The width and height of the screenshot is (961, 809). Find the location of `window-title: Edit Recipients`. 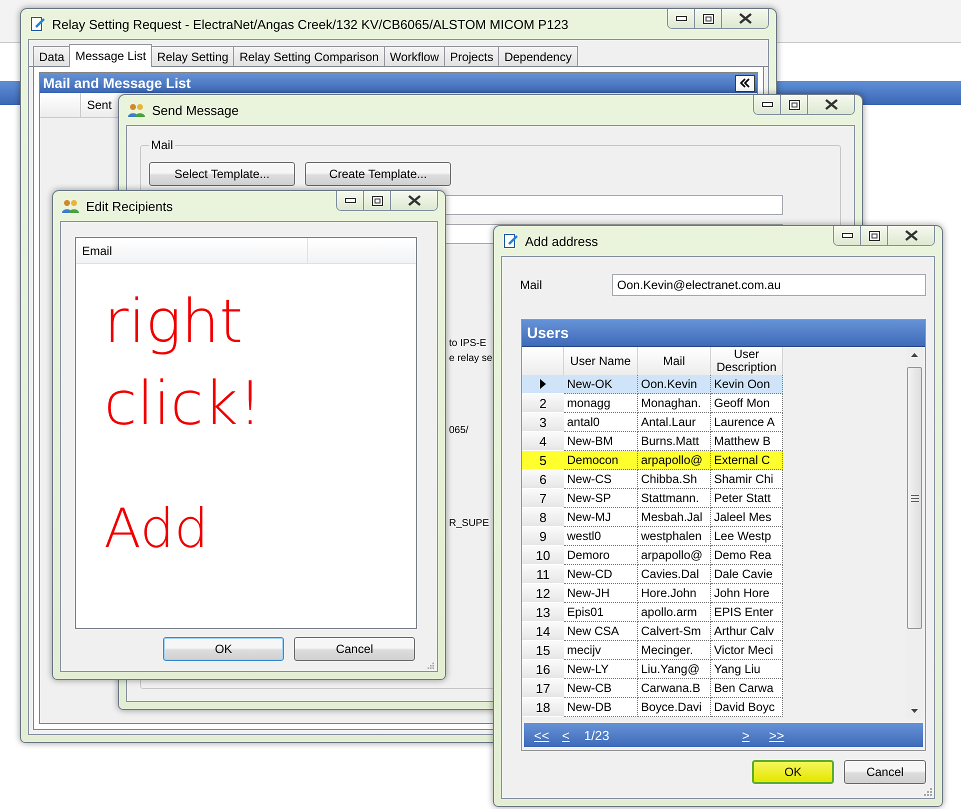

window-title: Edit Recipients is located at coordinates (129, 206).